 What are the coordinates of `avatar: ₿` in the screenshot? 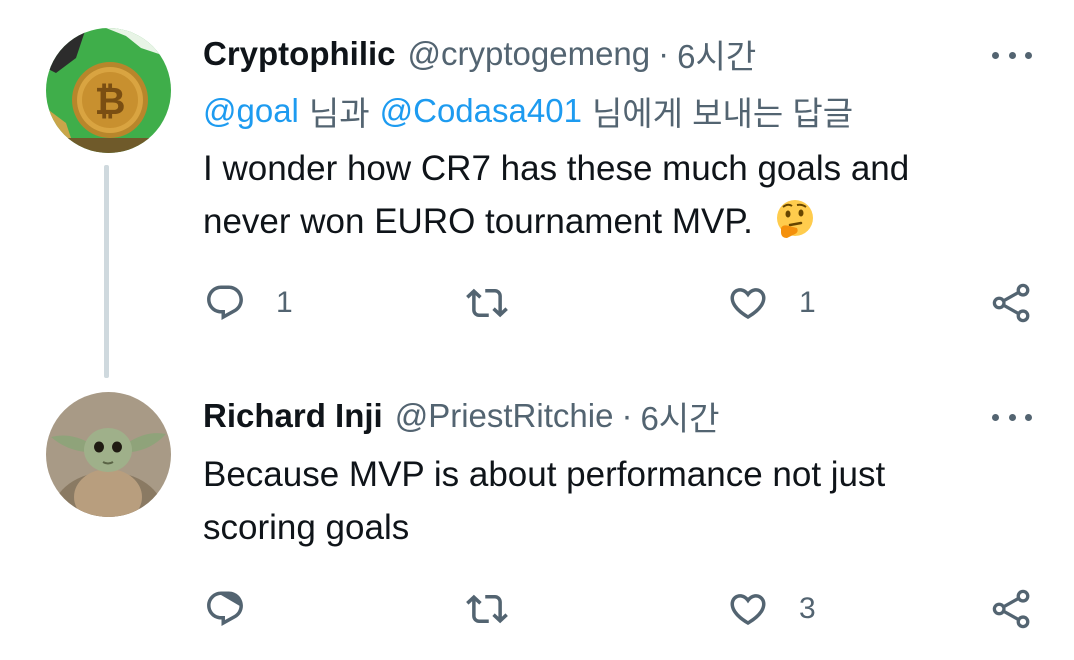 It's located at (108, 90).